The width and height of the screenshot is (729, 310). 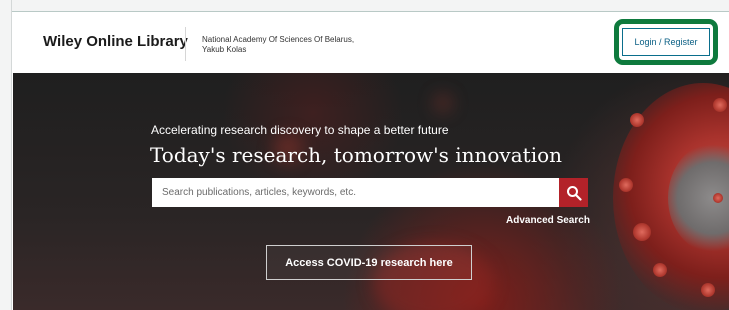 What do you see at coordinates (355, 192) in the screenshot?
I see `search-input` at bounding box center [355, 192].